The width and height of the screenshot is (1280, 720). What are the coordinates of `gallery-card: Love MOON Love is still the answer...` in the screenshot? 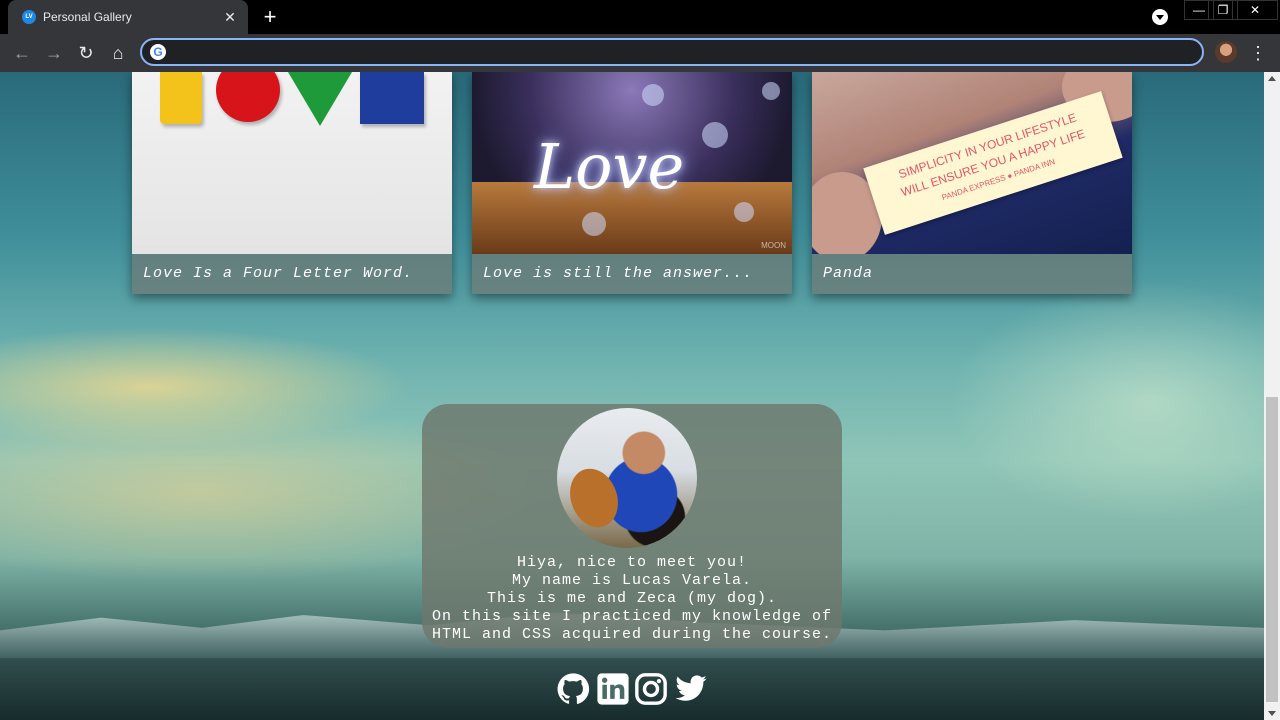 It's located at (632, 183).